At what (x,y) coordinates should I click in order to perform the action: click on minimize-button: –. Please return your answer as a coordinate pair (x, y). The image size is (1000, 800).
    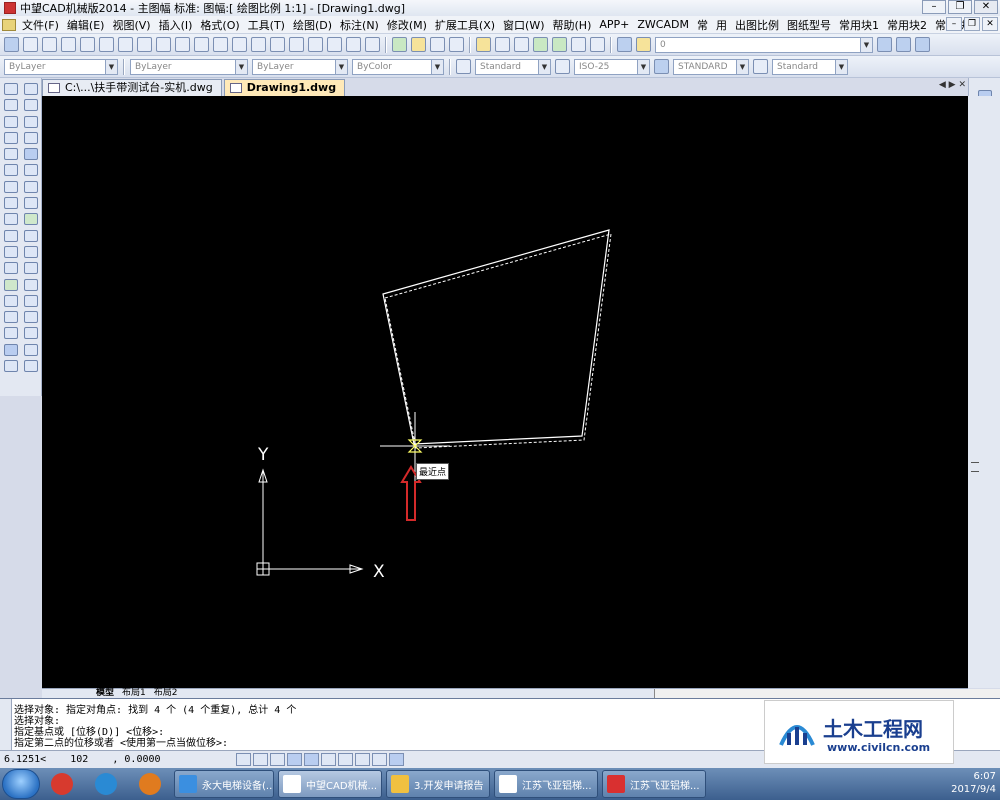
    Looking at the image, I should click on (934, 7).